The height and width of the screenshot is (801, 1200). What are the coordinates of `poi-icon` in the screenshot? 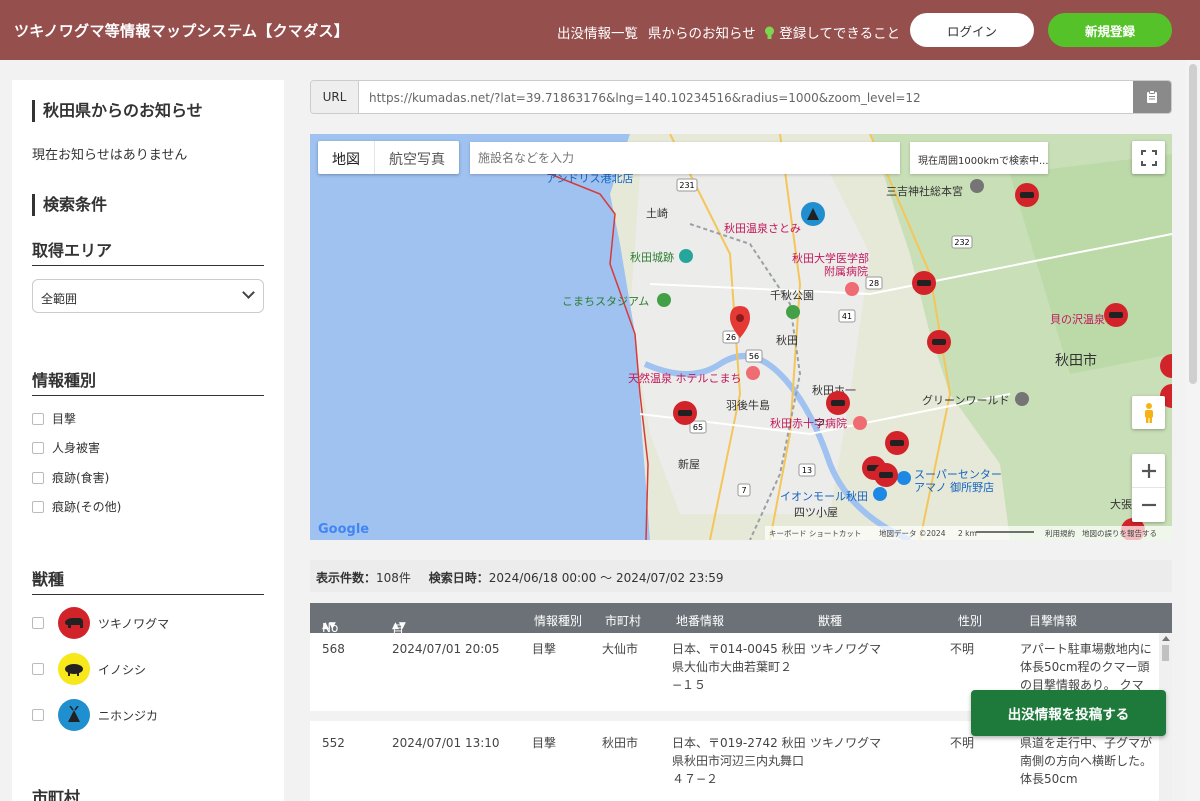 It's located at (1022, 399).